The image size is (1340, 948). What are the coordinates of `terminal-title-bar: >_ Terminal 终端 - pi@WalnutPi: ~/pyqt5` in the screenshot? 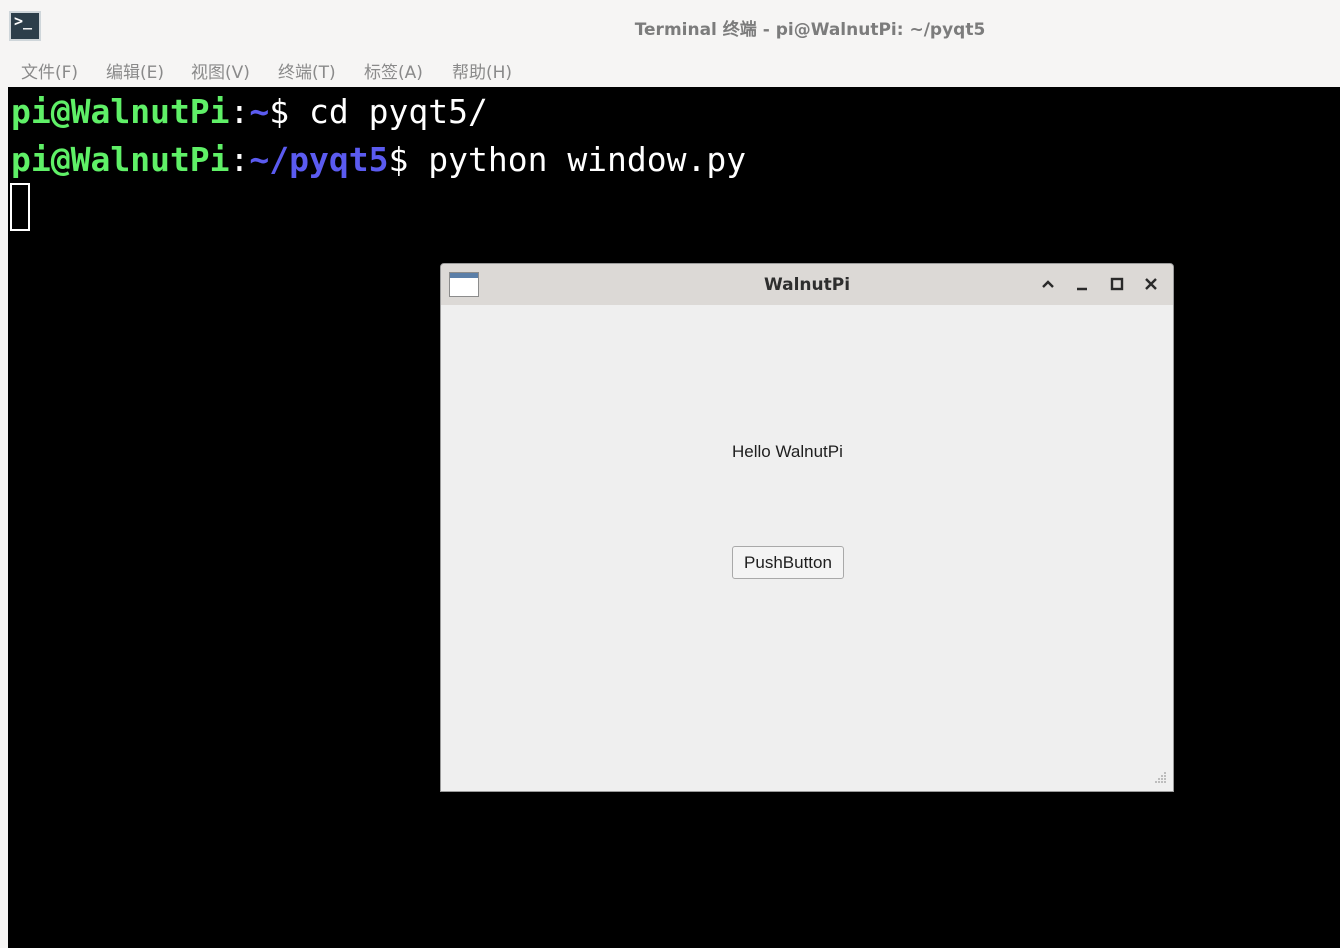 It's located at (670, 26).